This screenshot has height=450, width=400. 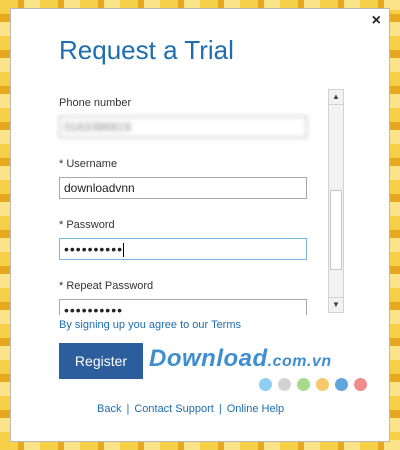 I want to click on register-button: Register, so click(x=101, y=361).